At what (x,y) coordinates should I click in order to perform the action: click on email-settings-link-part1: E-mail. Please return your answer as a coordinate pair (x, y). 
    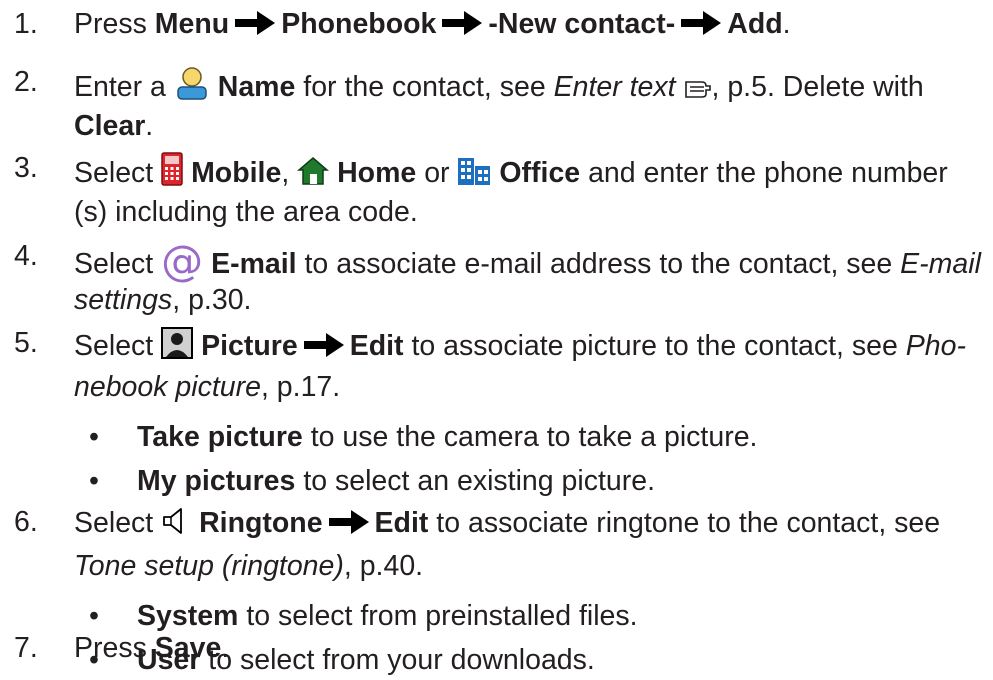
    Looking at the image, I should click on (940, 264).